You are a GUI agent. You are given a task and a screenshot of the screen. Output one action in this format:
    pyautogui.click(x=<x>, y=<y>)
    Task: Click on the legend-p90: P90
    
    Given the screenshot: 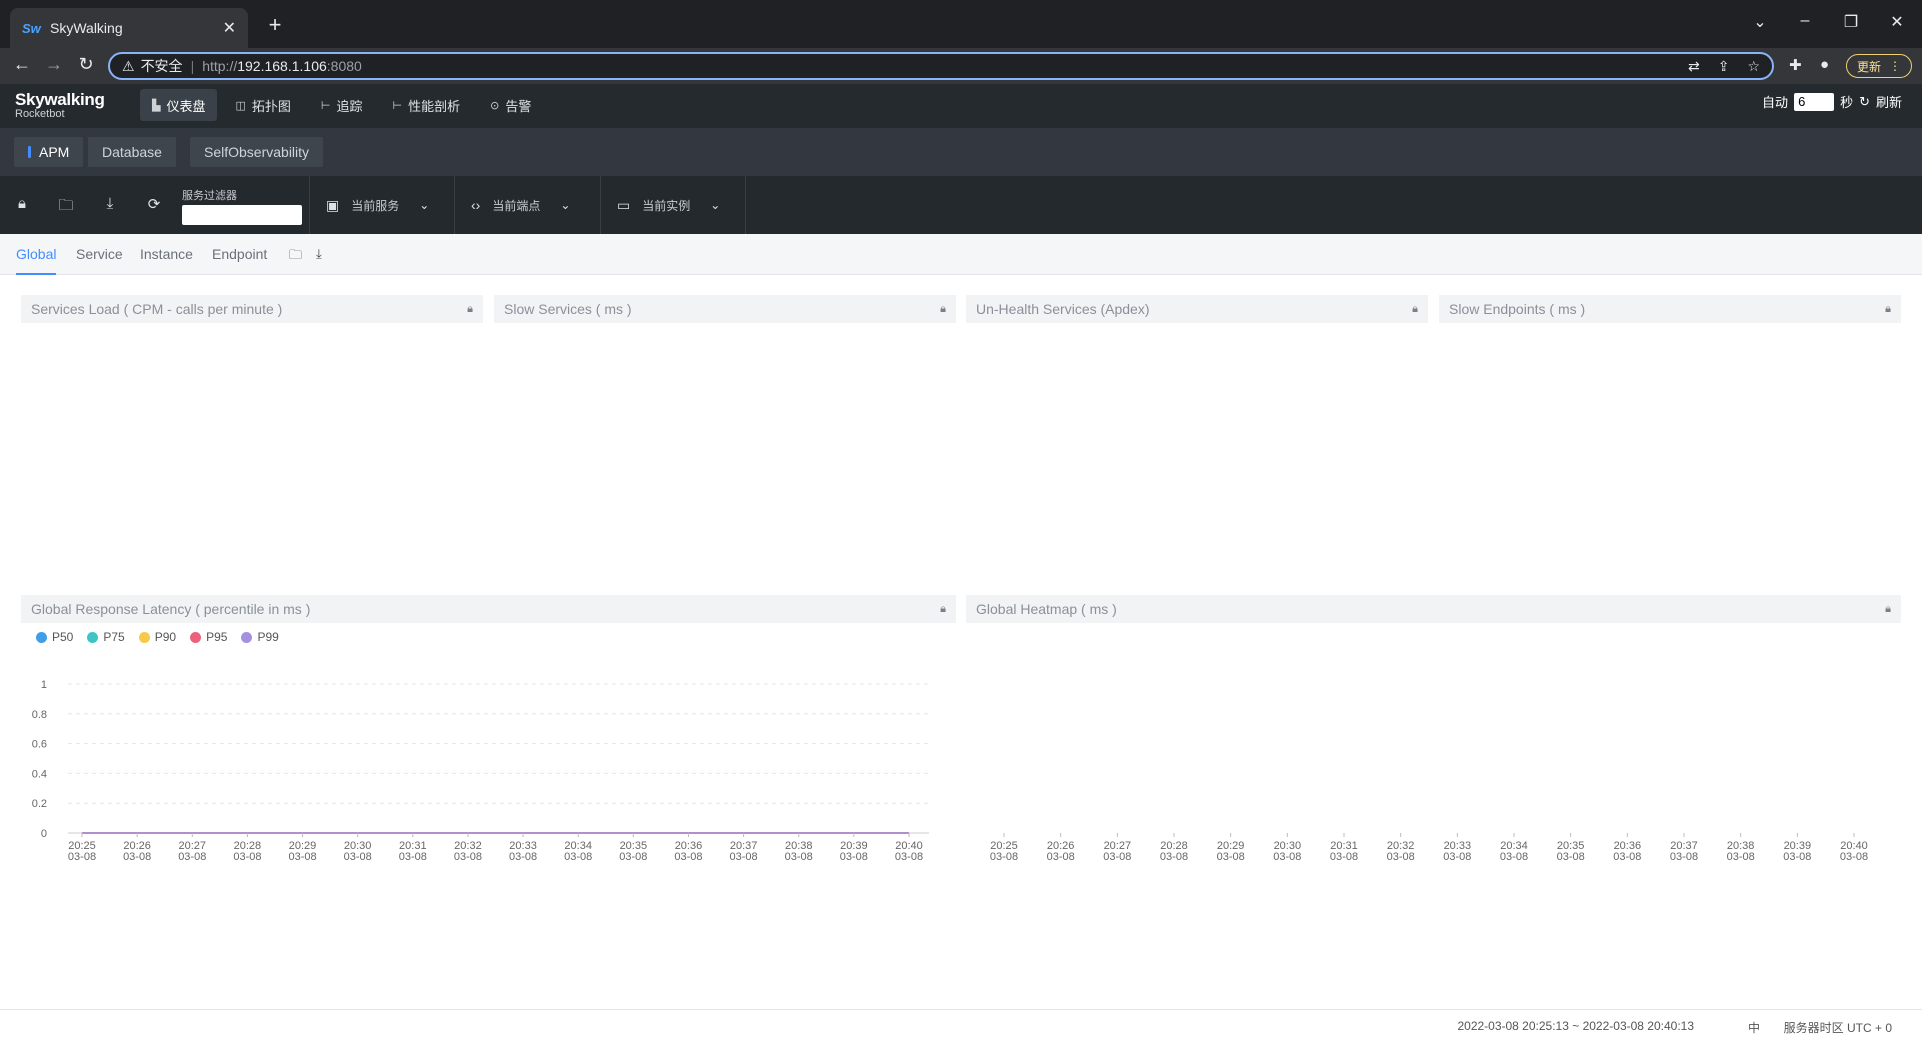 What is the action you would take?
    pyautogui.click(x=157, y=637)
    